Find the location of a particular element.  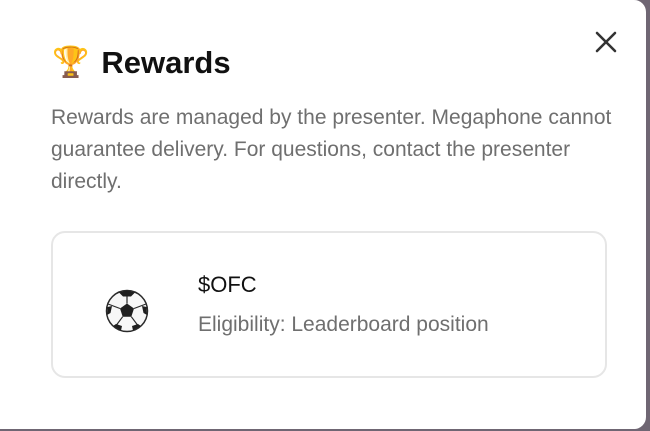

dialog-header: 🏆 Rewards is located at coordinates (141, 63).